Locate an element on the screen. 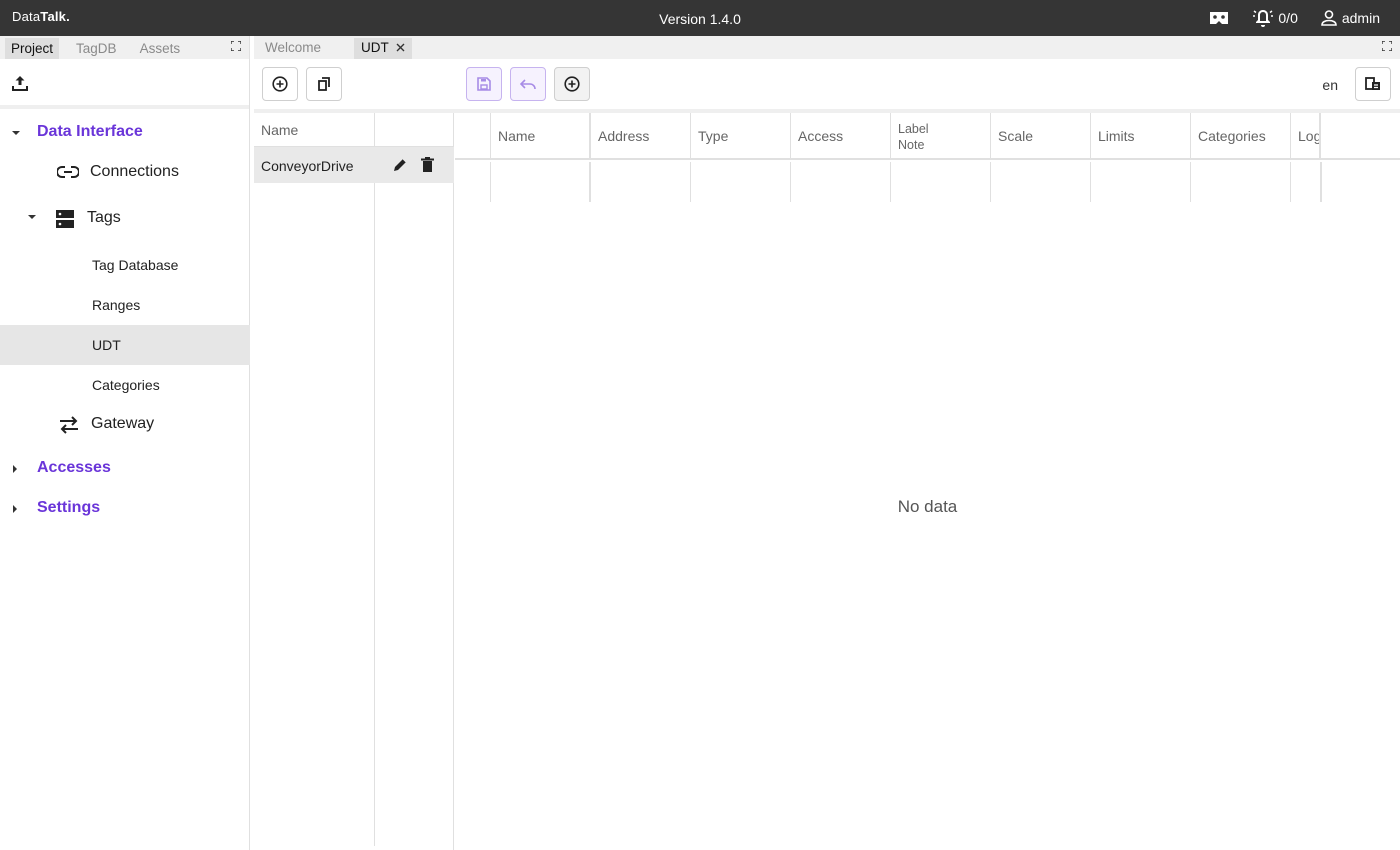  undo-icon is located at coordinates (528, 84).